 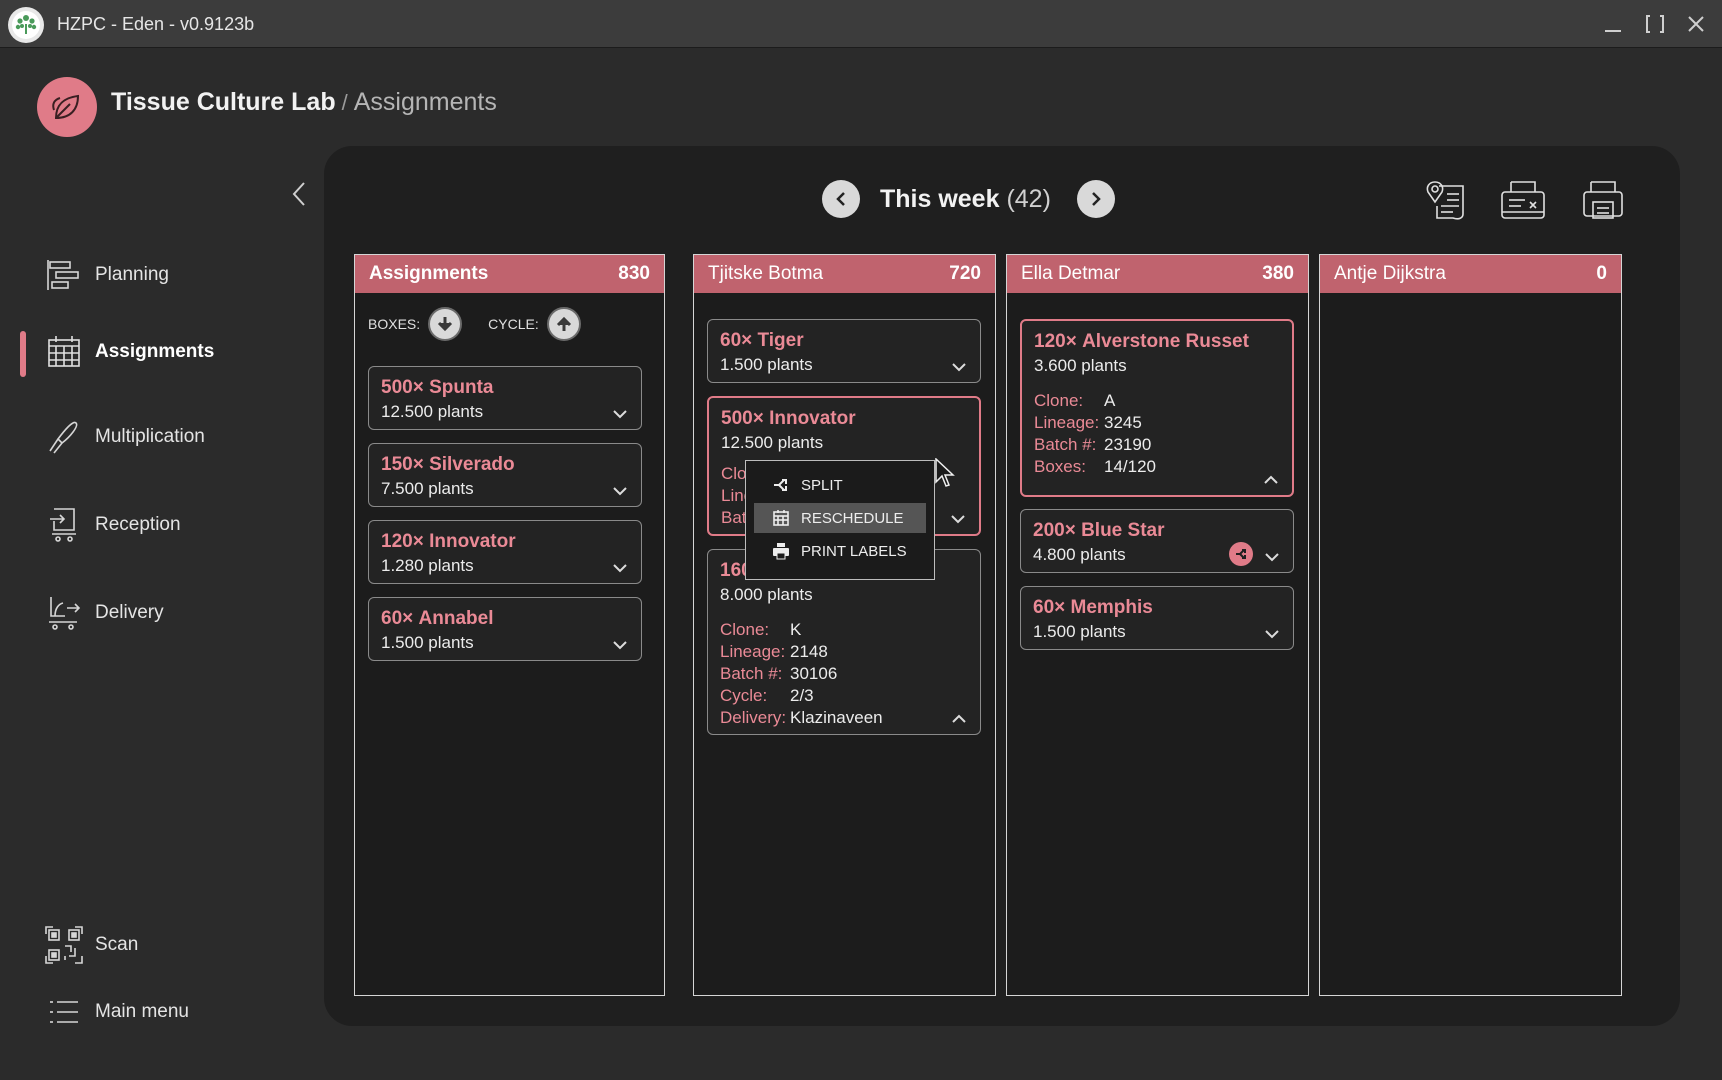 What do you see at coordinates (563, 324) in the screenshot?
I see `sort-cycle-button` at bounding box center [563, 324].